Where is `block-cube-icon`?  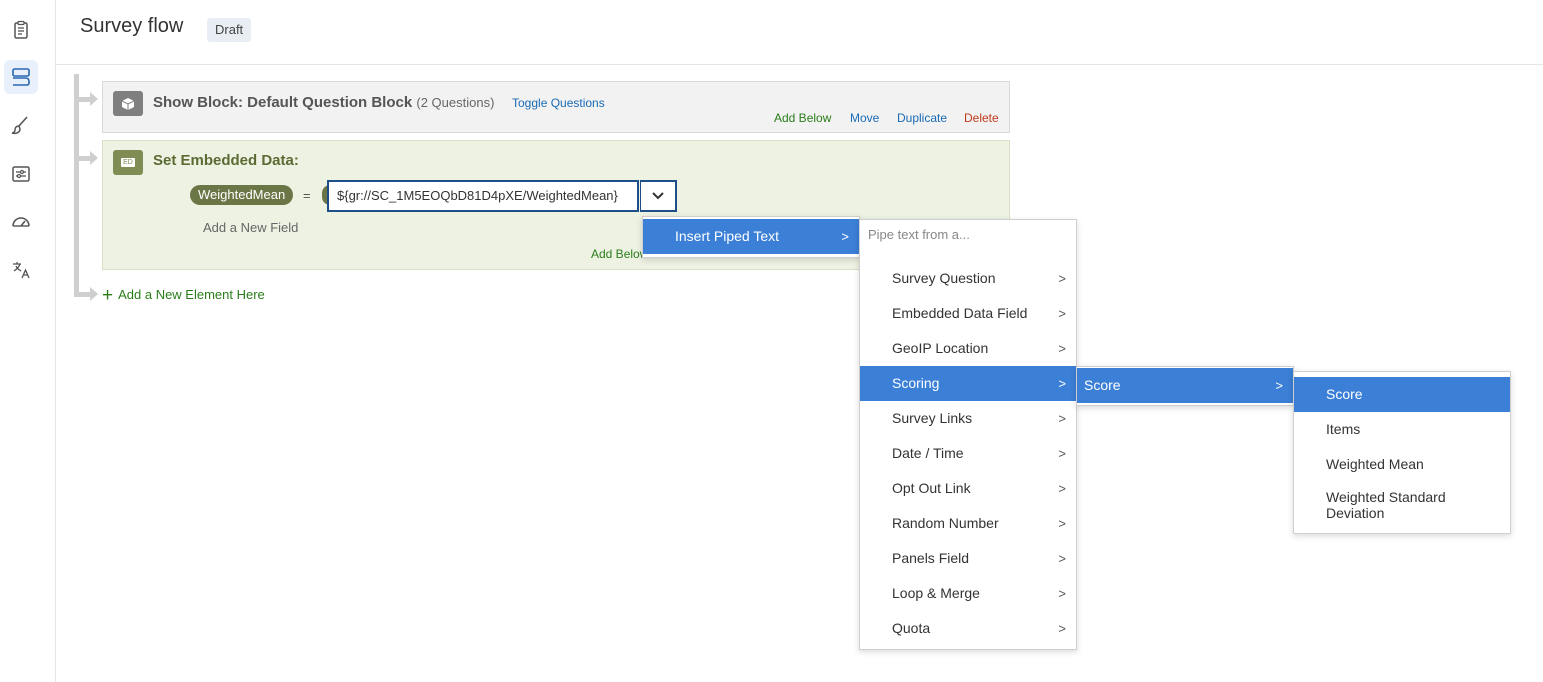
block-cube-icon is located at coordinates (128, 103).